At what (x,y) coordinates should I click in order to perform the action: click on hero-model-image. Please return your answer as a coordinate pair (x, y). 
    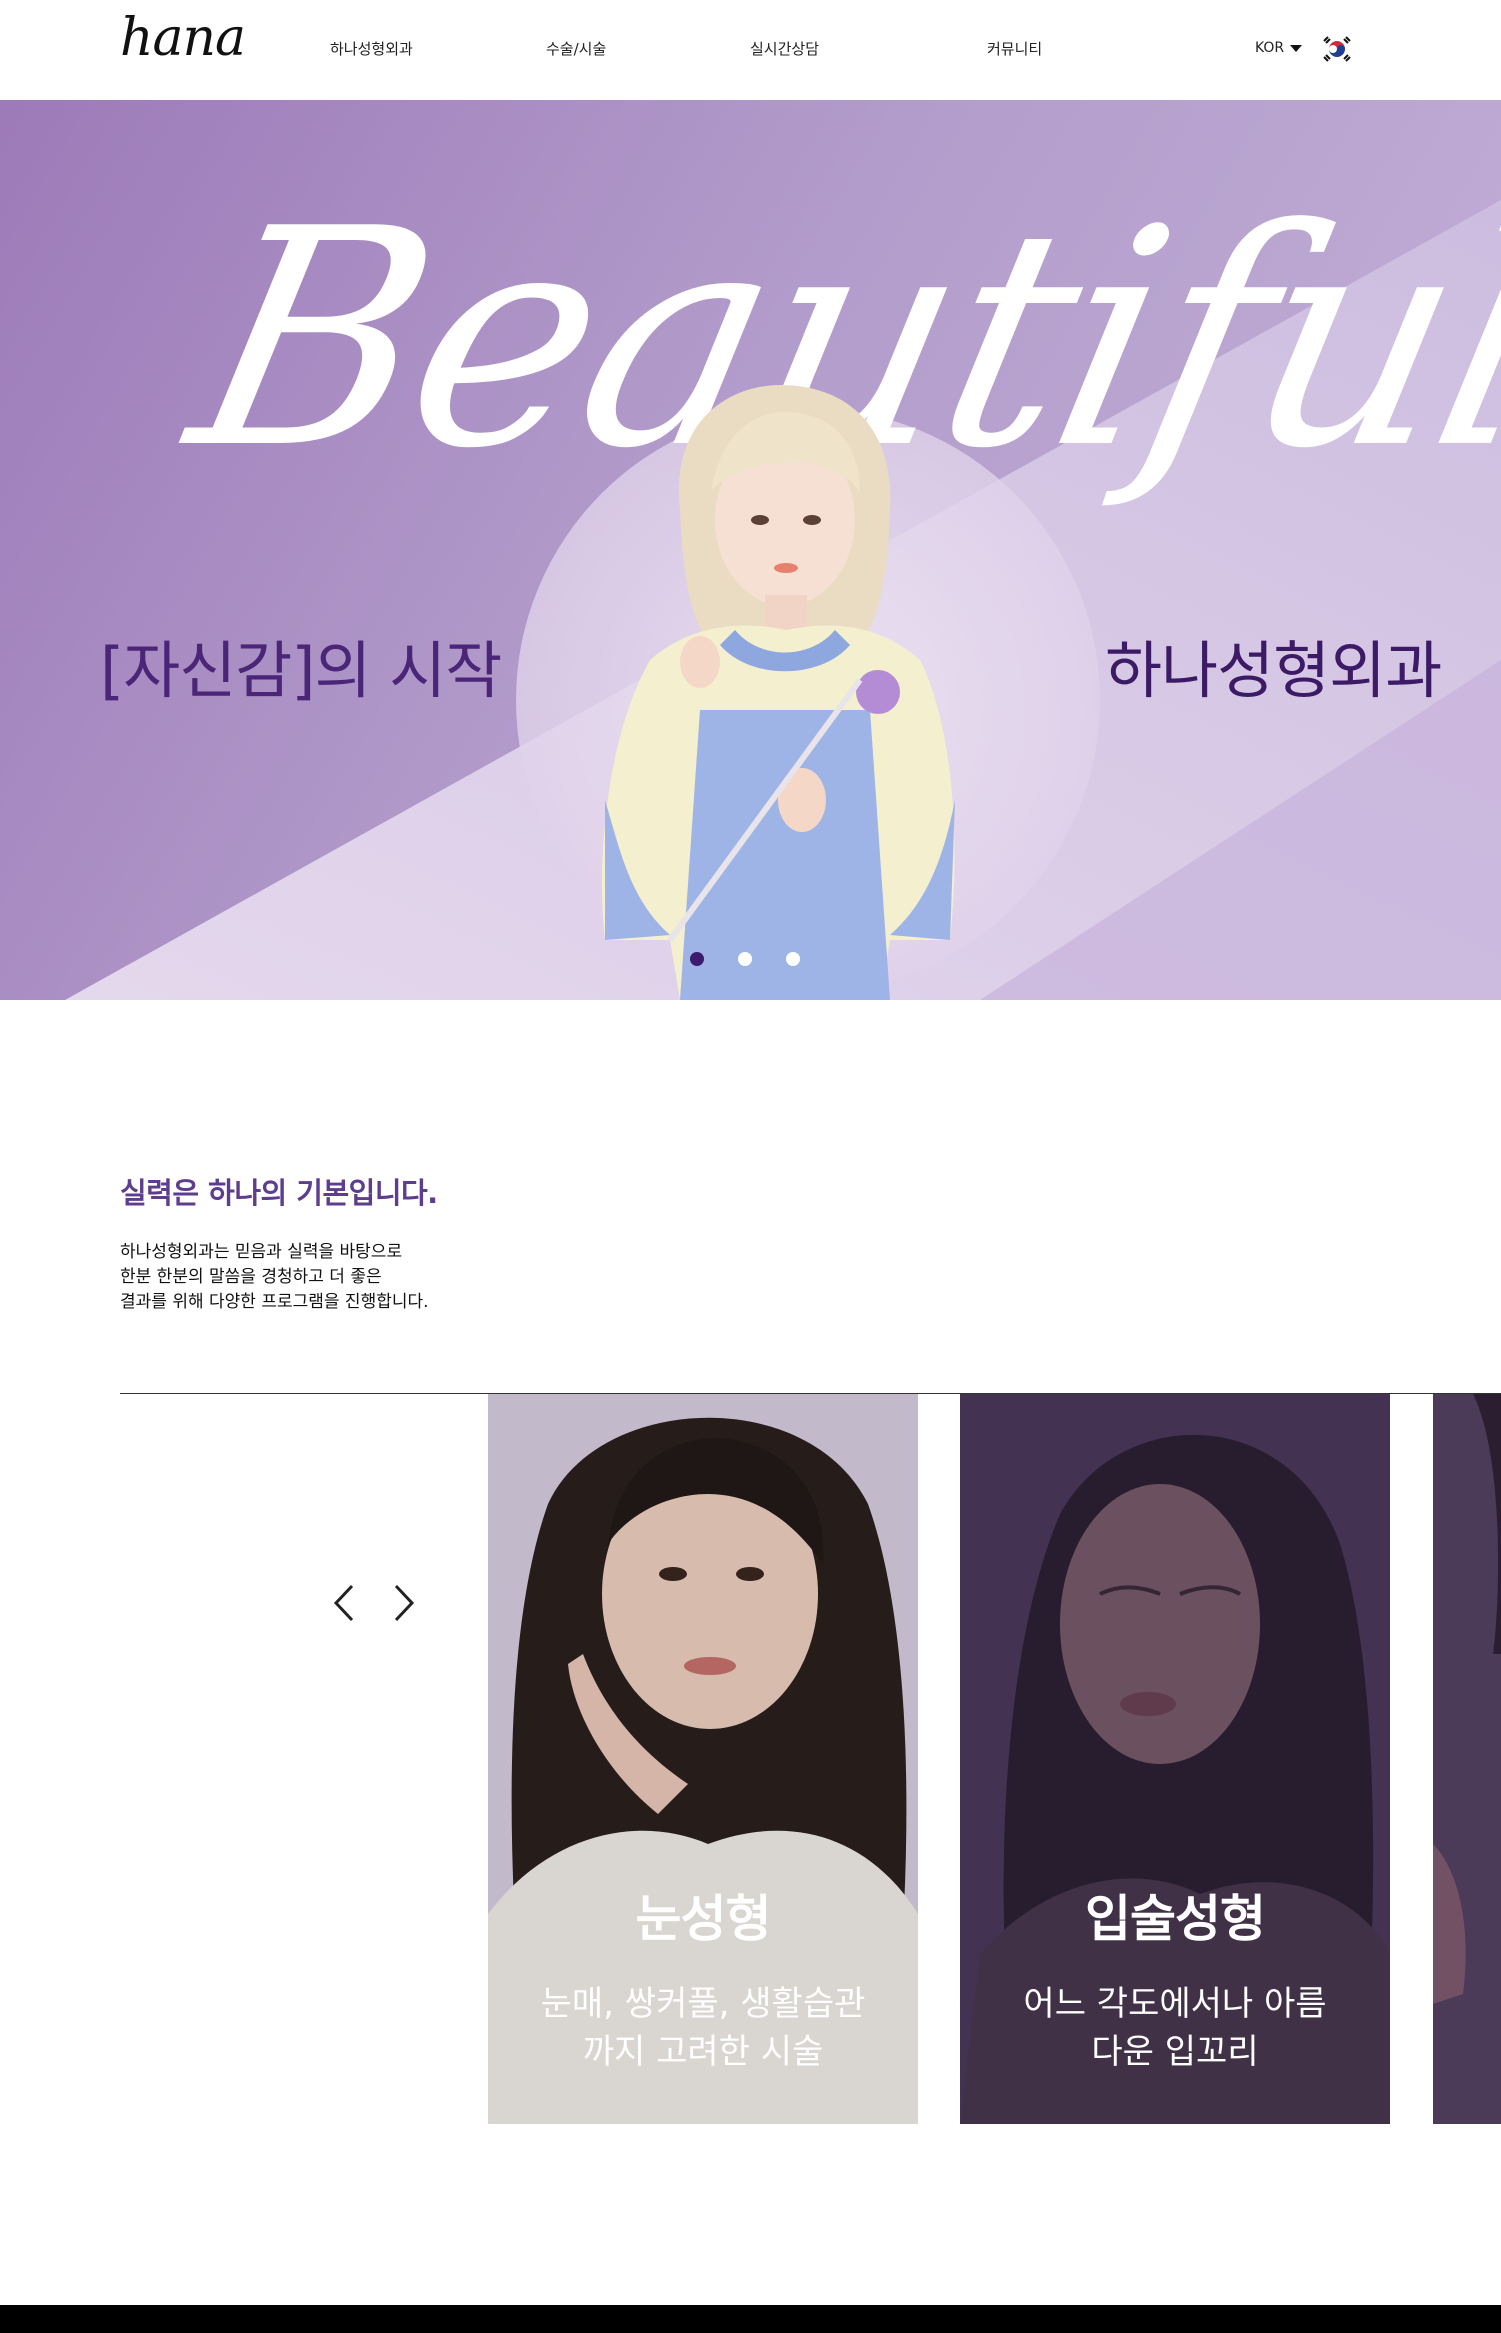
    Looking at the image, I should click on (778, 692).